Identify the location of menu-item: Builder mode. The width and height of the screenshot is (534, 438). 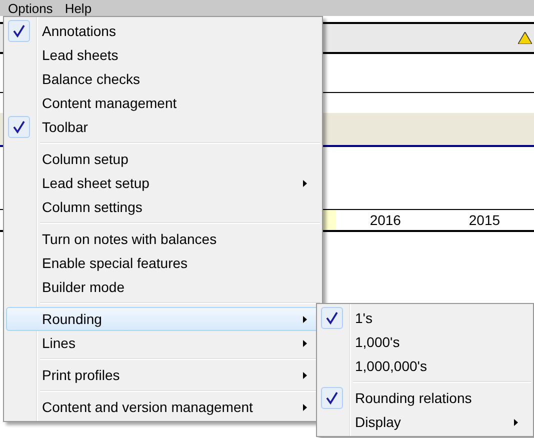
(163, 287).